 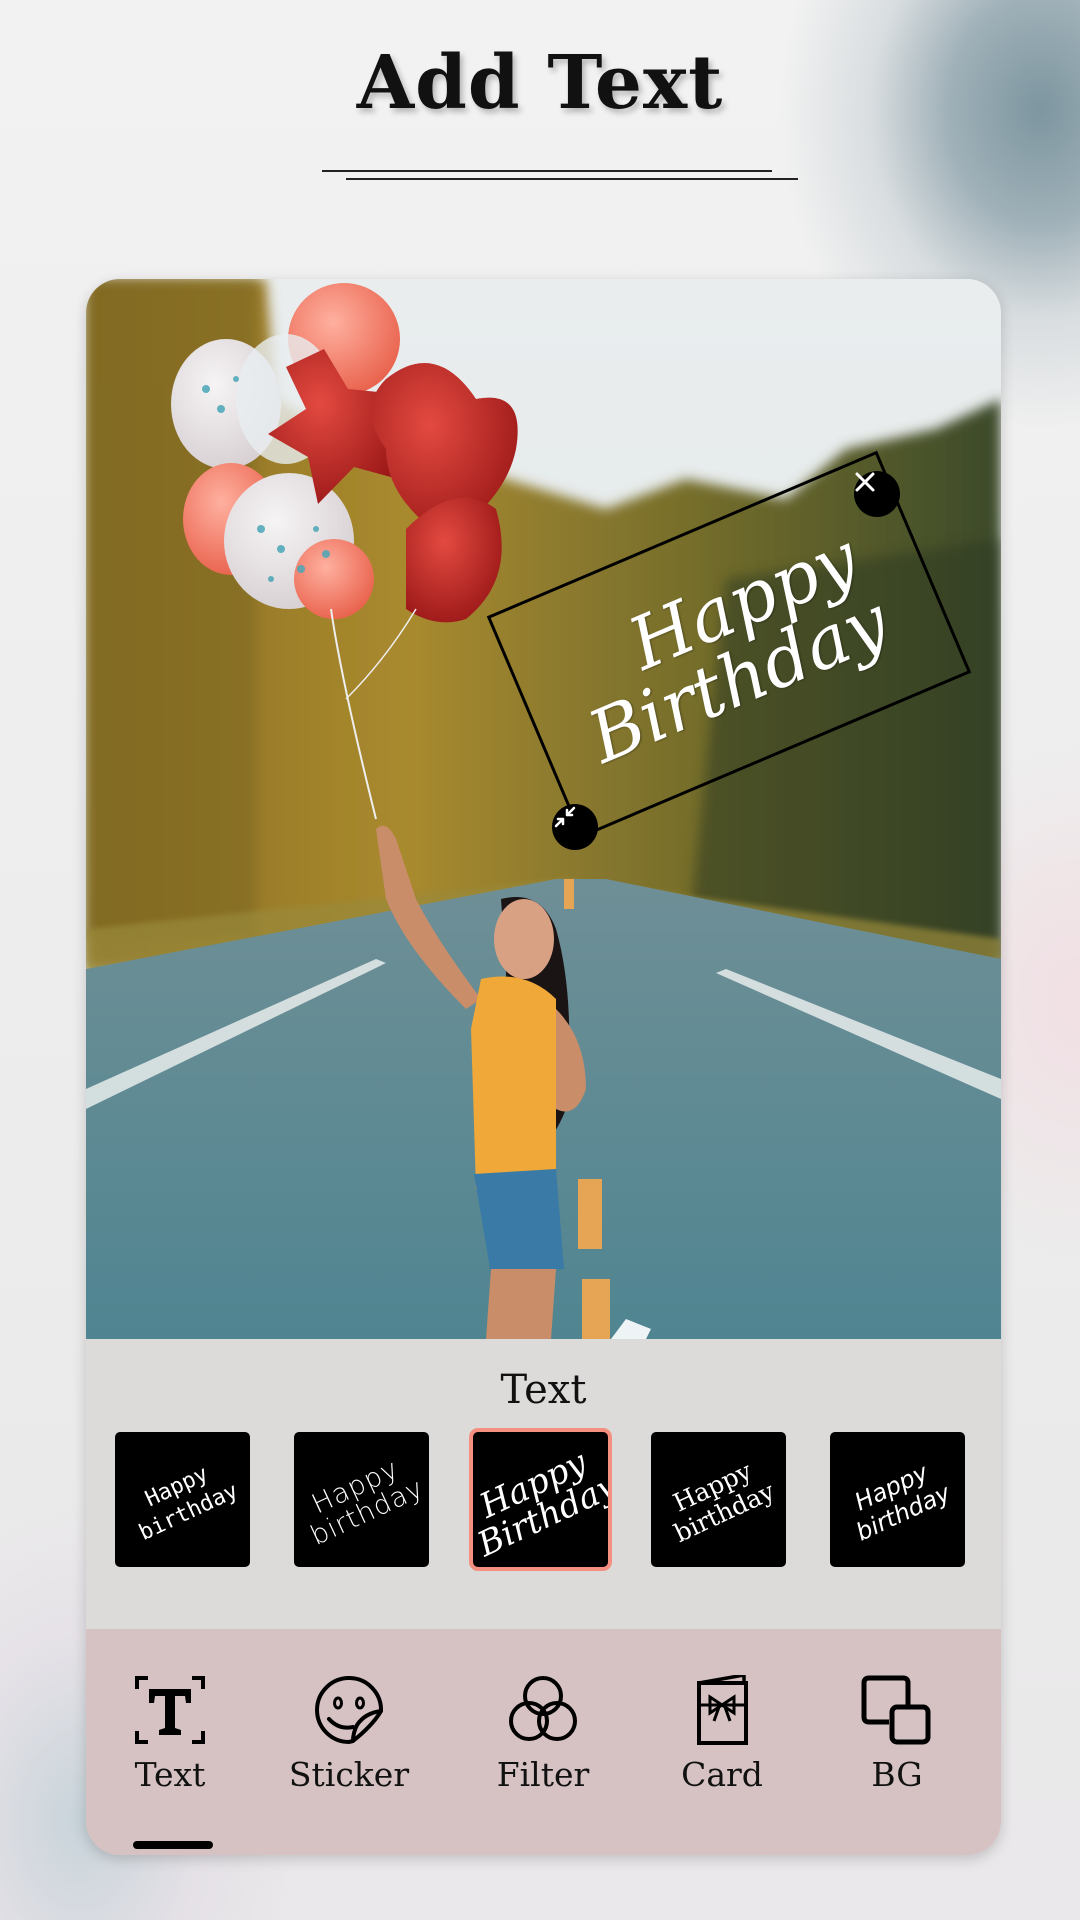 I want to click on title-divider-top, so click(x=547, y=171).